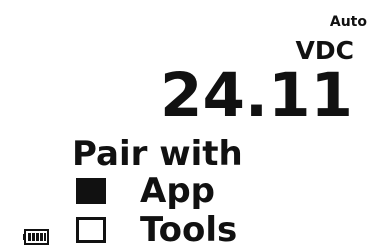  I want to click on tools-checkbox, so click(91, 230).